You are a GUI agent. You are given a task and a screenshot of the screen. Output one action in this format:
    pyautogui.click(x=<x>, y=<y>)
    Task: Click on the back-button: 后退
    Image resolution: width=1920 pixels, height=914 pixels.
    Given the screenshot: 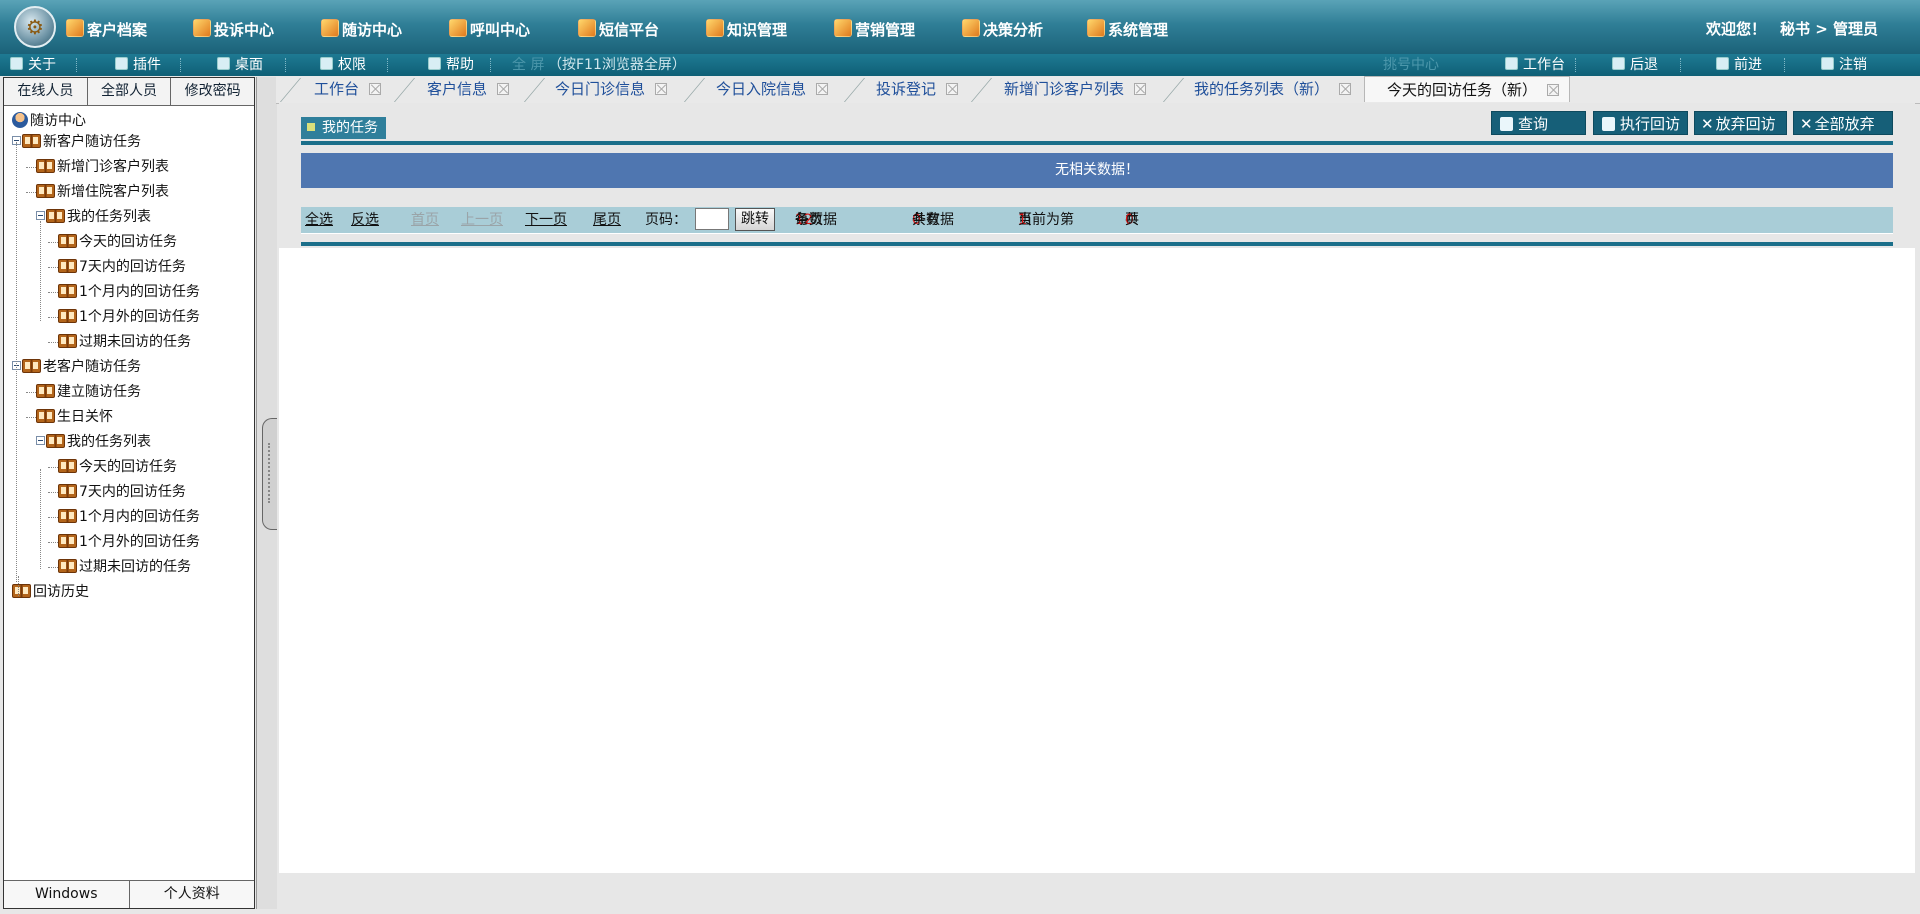 What is the action you would take?
    pyautogui.click(x=1635, y=65)
    